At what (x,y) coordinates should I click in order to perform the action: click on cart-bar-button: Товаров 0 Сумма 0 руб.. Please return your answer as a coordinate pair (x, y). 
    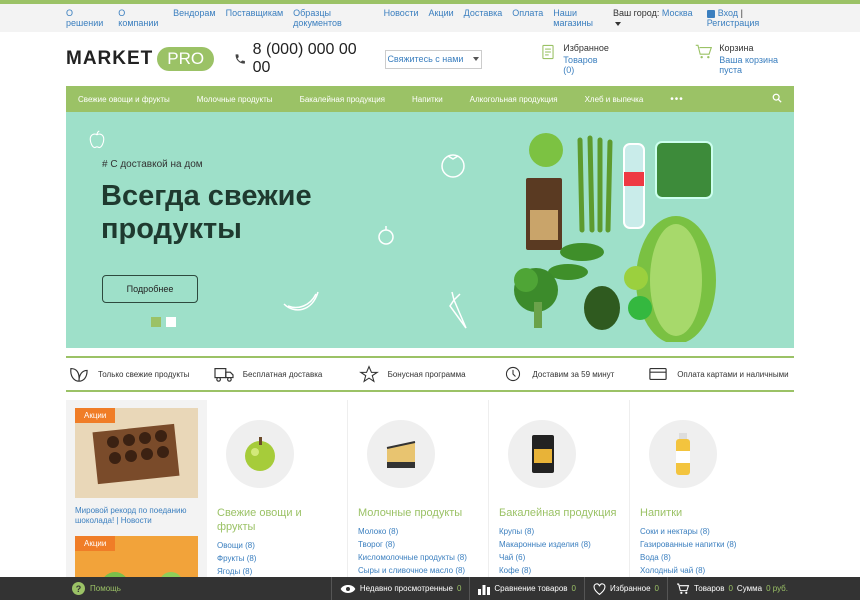
    Looking at the image, I should click on (728, 589).